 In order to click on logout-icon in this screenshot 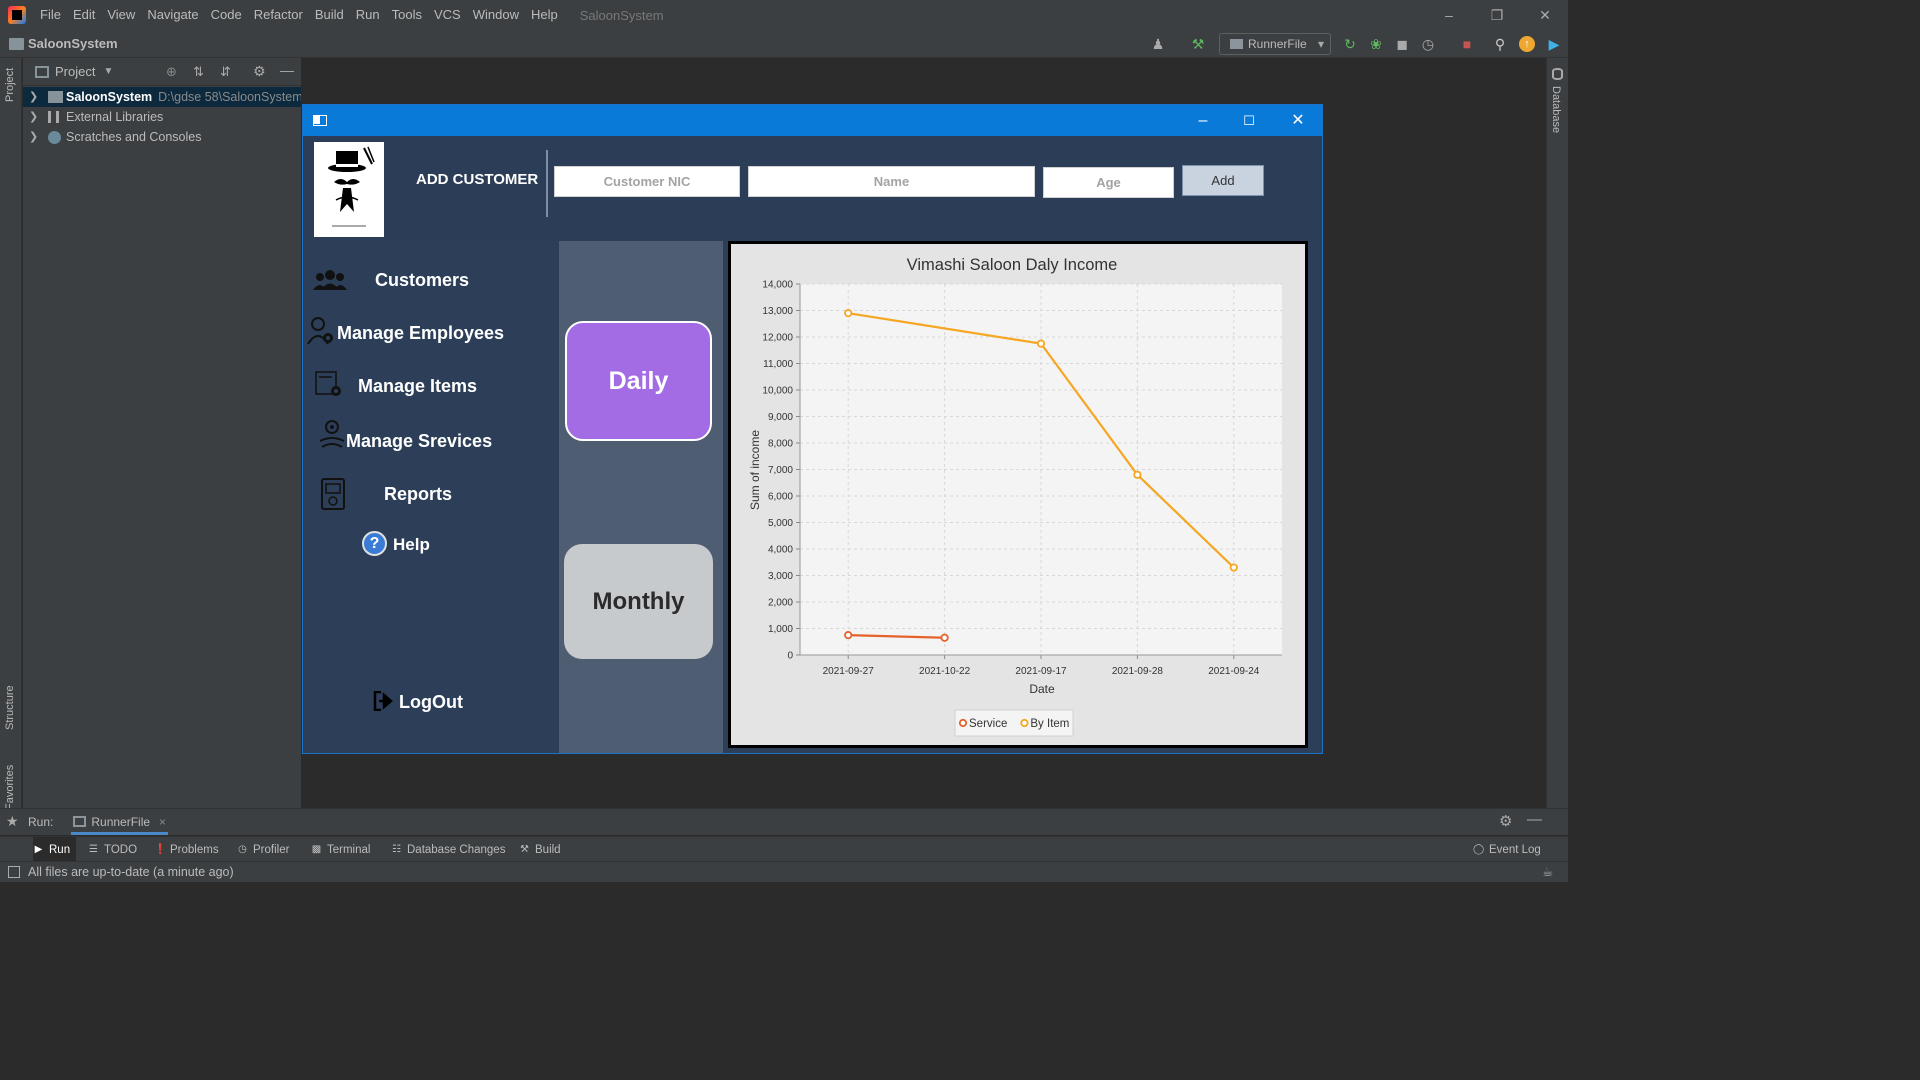, I will do `click(383, 701)`.